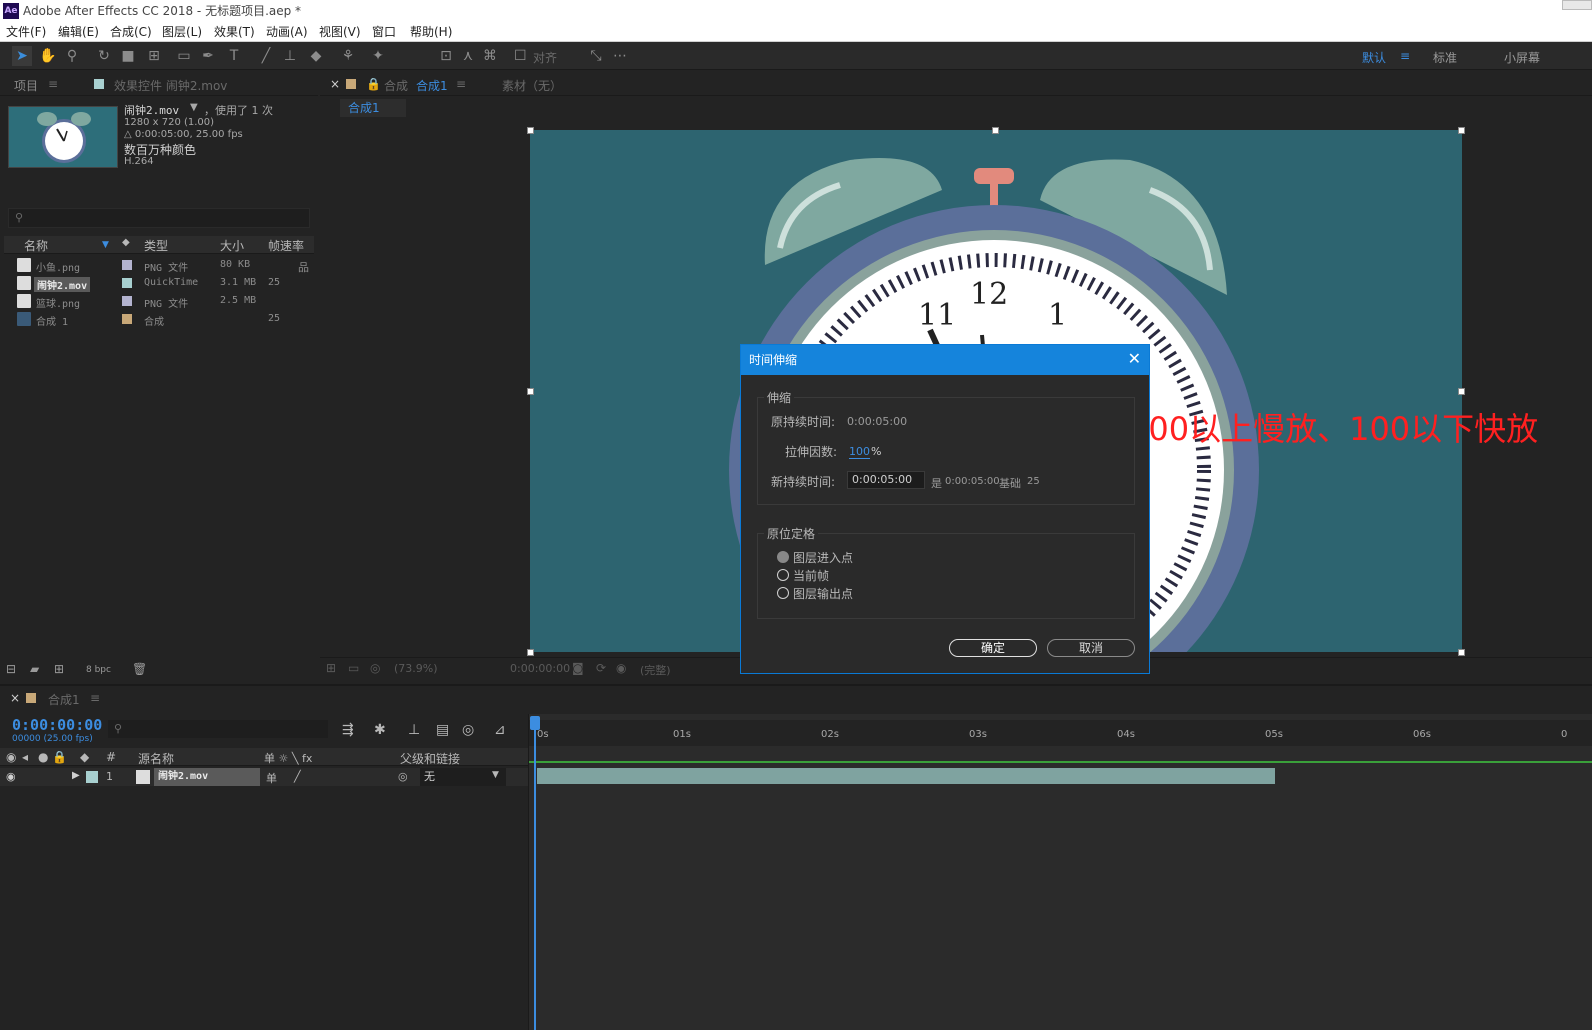  I want to click on menu-animation: 动画(A), so click(287, 32).